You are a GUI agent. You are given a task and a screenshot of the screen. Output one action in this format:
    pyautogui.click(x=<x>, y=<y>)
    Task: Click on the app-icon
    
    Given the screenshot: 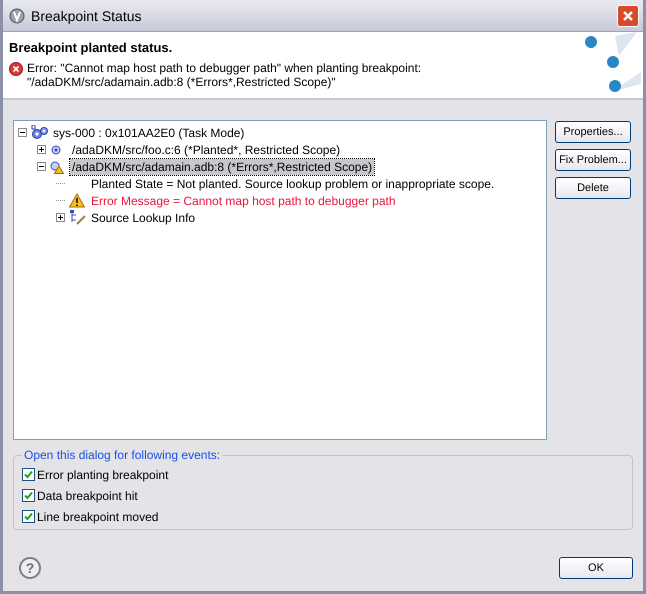 What is the action you would take?
    pyautogui.click(x=17, y=16)
    